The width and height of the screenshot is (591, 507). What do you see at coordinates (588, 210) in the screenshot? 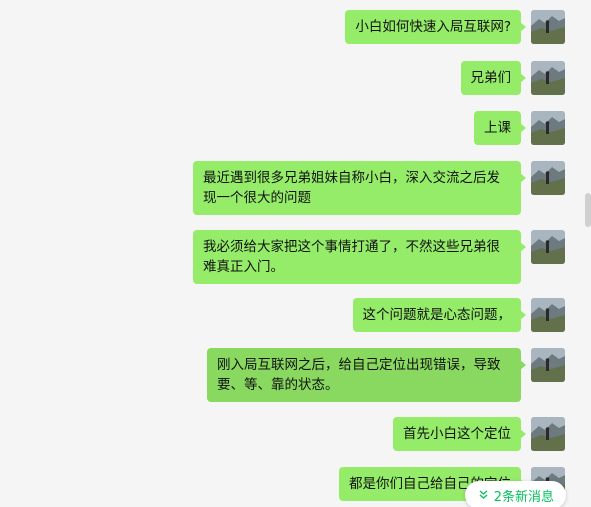
I see `scrollbar-thumb` at bounding box center [588, 210].